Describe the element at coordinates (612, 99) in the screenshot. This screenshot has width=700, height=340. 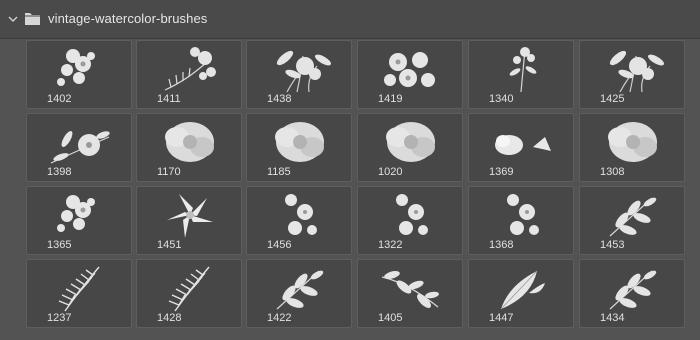
I see `brush-number: 1425` at that location.